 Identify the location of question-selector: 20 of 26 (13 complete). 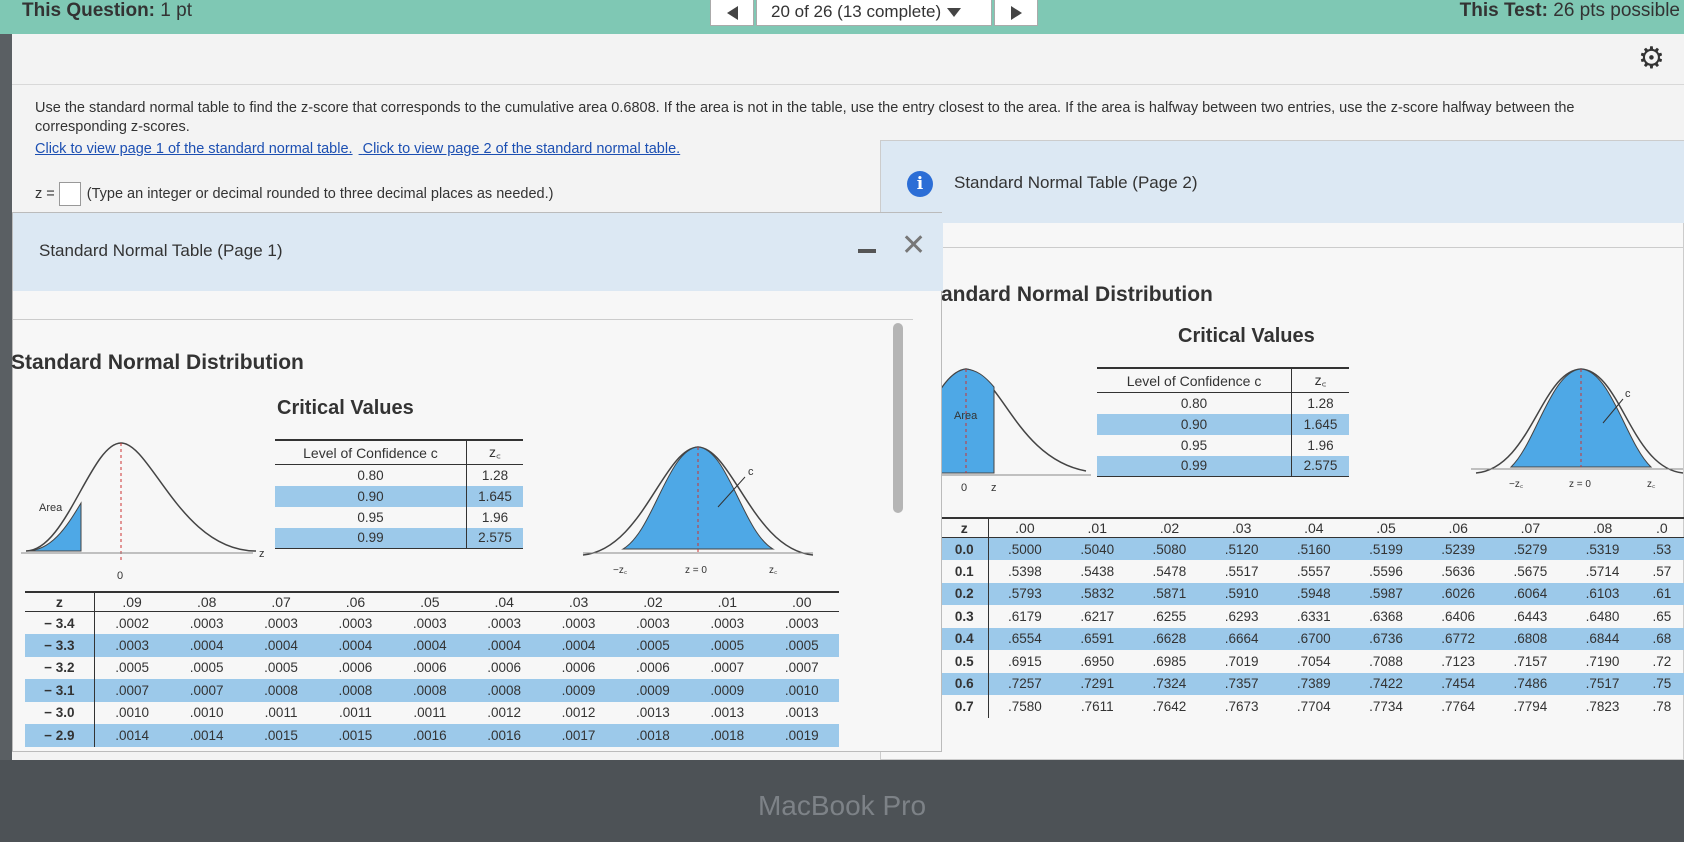
(874, 13).